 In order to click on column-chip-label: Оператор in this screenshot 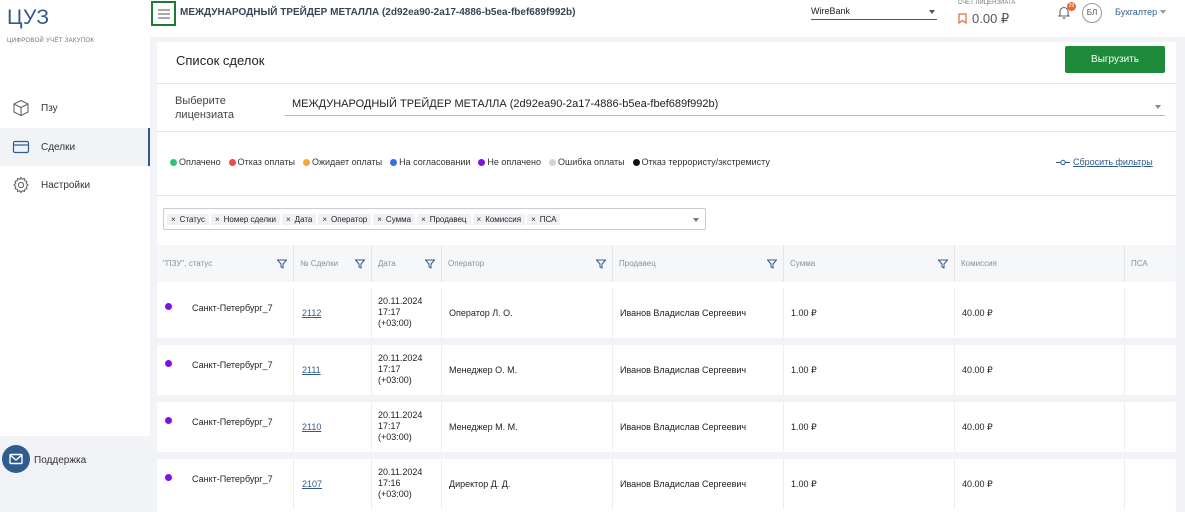, I will do `click(349, 219)`.